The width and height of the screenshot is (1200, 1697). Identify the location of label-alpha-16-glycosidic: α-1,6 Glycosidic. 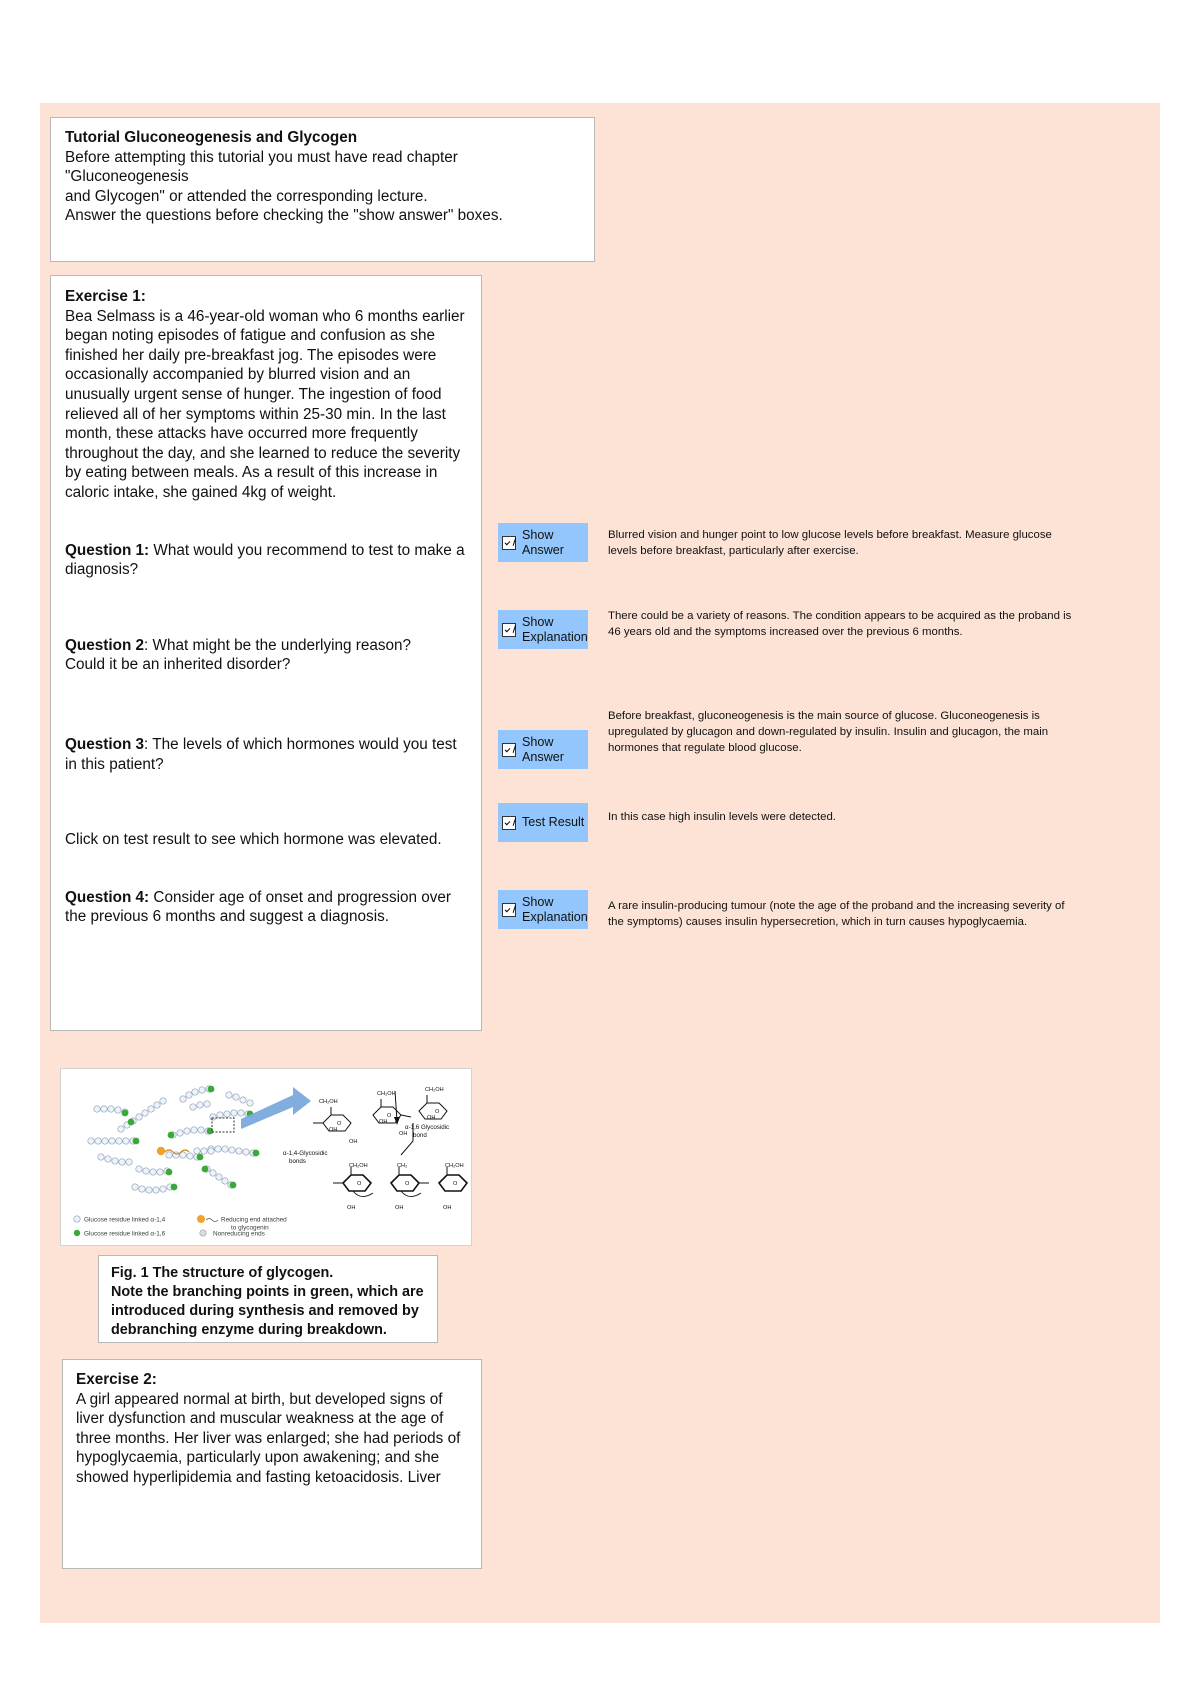
(427, 1127).